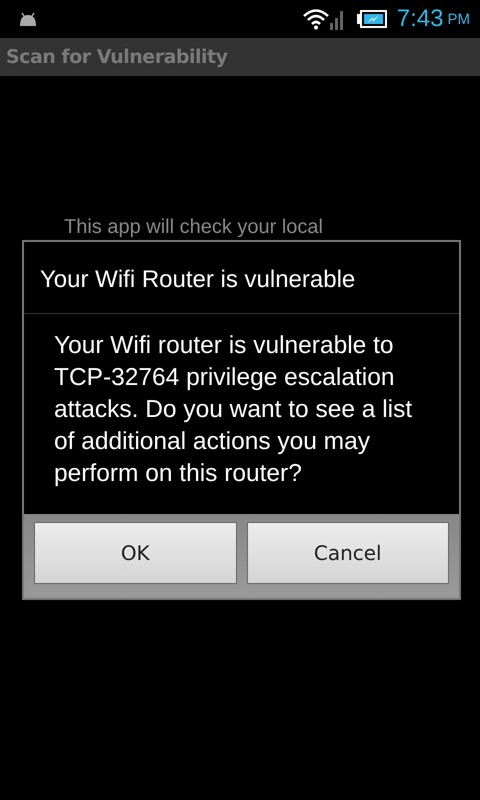  What do you see at coordinates (193, 227) in the screenshot?
I see `description-text: This app will check your local` at bounding box center [193, 227].